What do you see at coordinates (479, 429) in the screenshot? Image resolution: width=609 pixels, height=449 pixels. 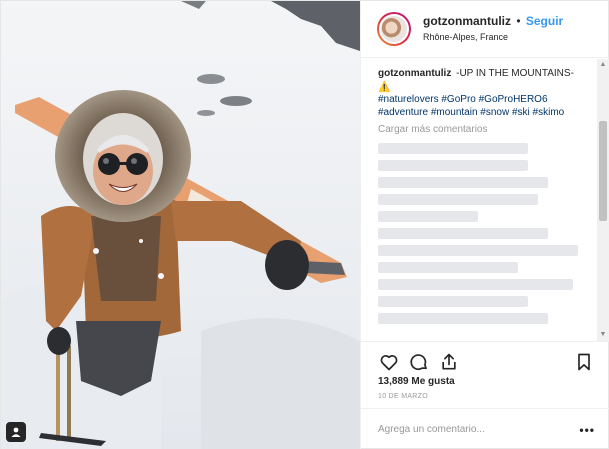 I see `comment-input` at bounding box center [479, 429].